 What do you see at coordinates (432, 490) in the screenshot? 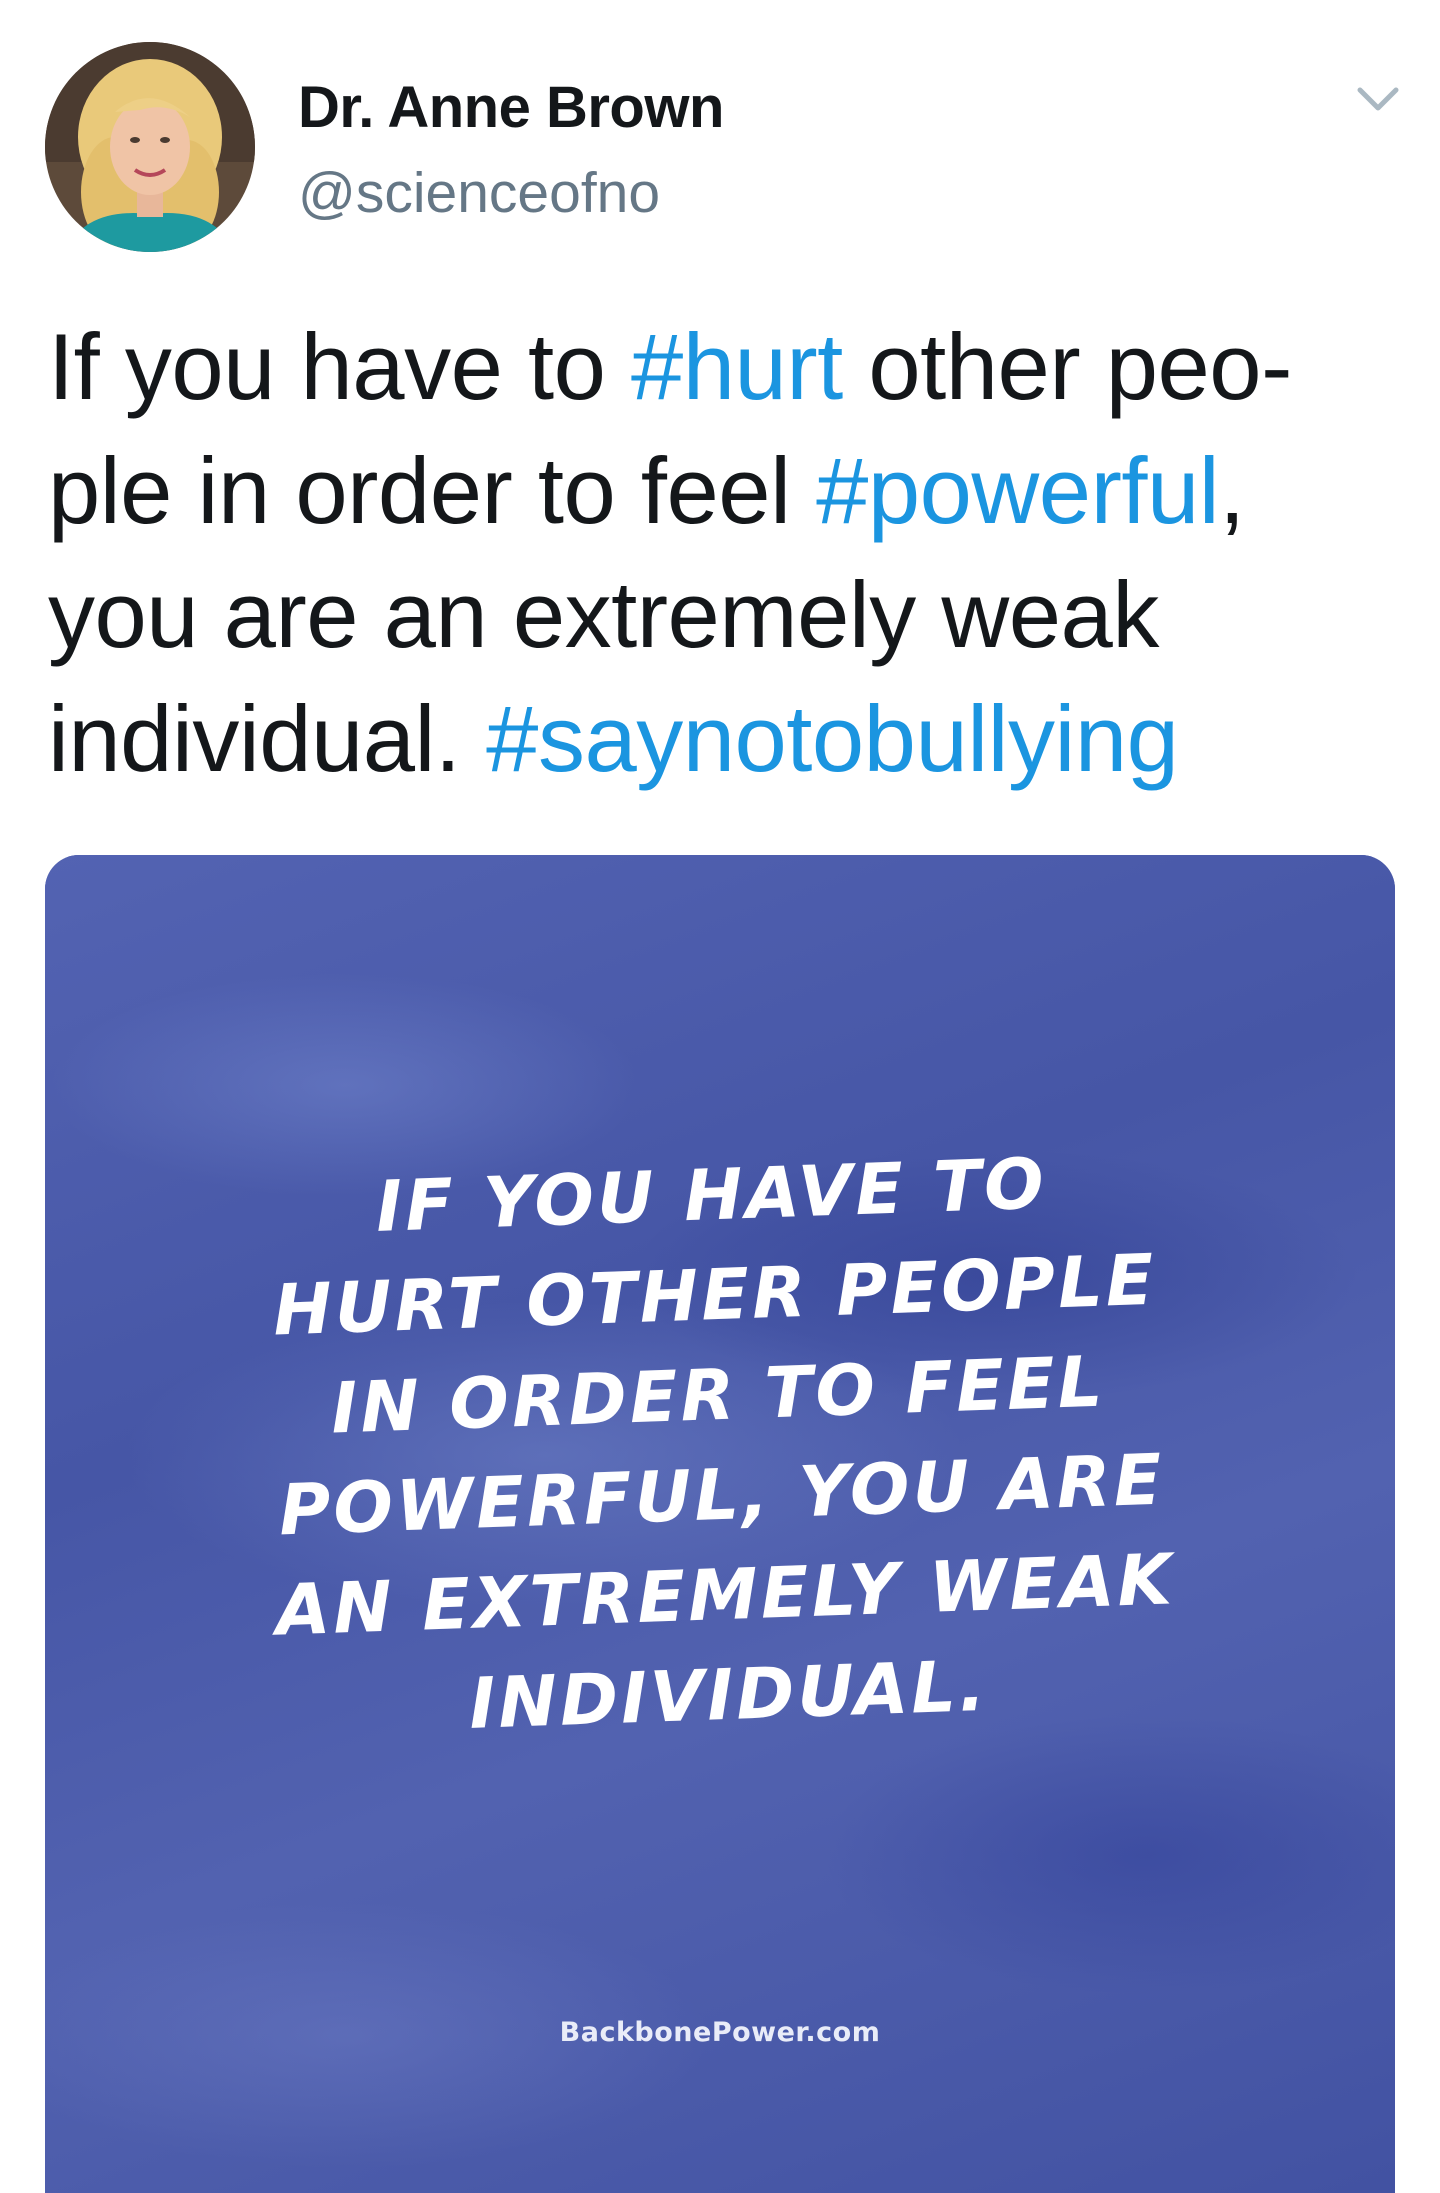
I see `tweet-text-fragment: ple in order to feel` at bounding box center [432, 490].